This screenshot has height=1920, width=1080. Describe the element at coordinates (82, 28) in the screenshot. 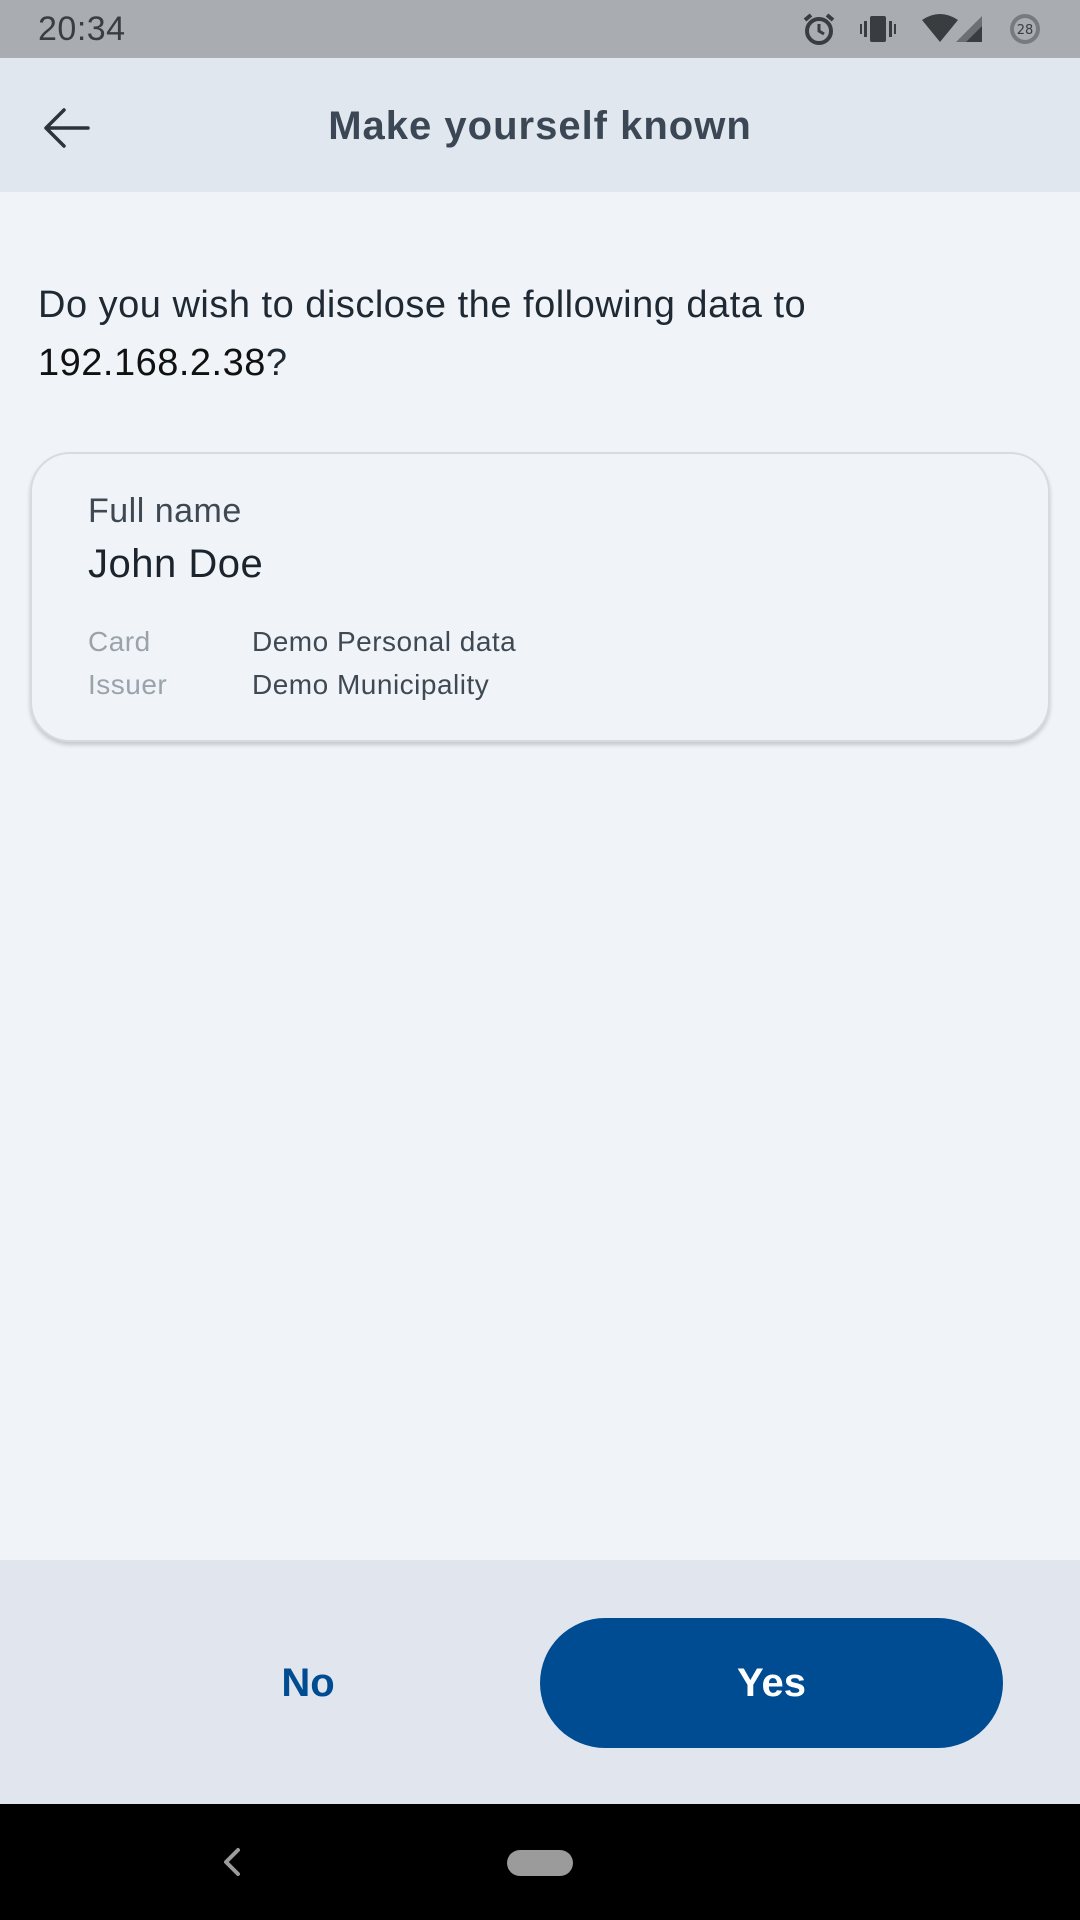

I see `status-time: 20:34` at that location.